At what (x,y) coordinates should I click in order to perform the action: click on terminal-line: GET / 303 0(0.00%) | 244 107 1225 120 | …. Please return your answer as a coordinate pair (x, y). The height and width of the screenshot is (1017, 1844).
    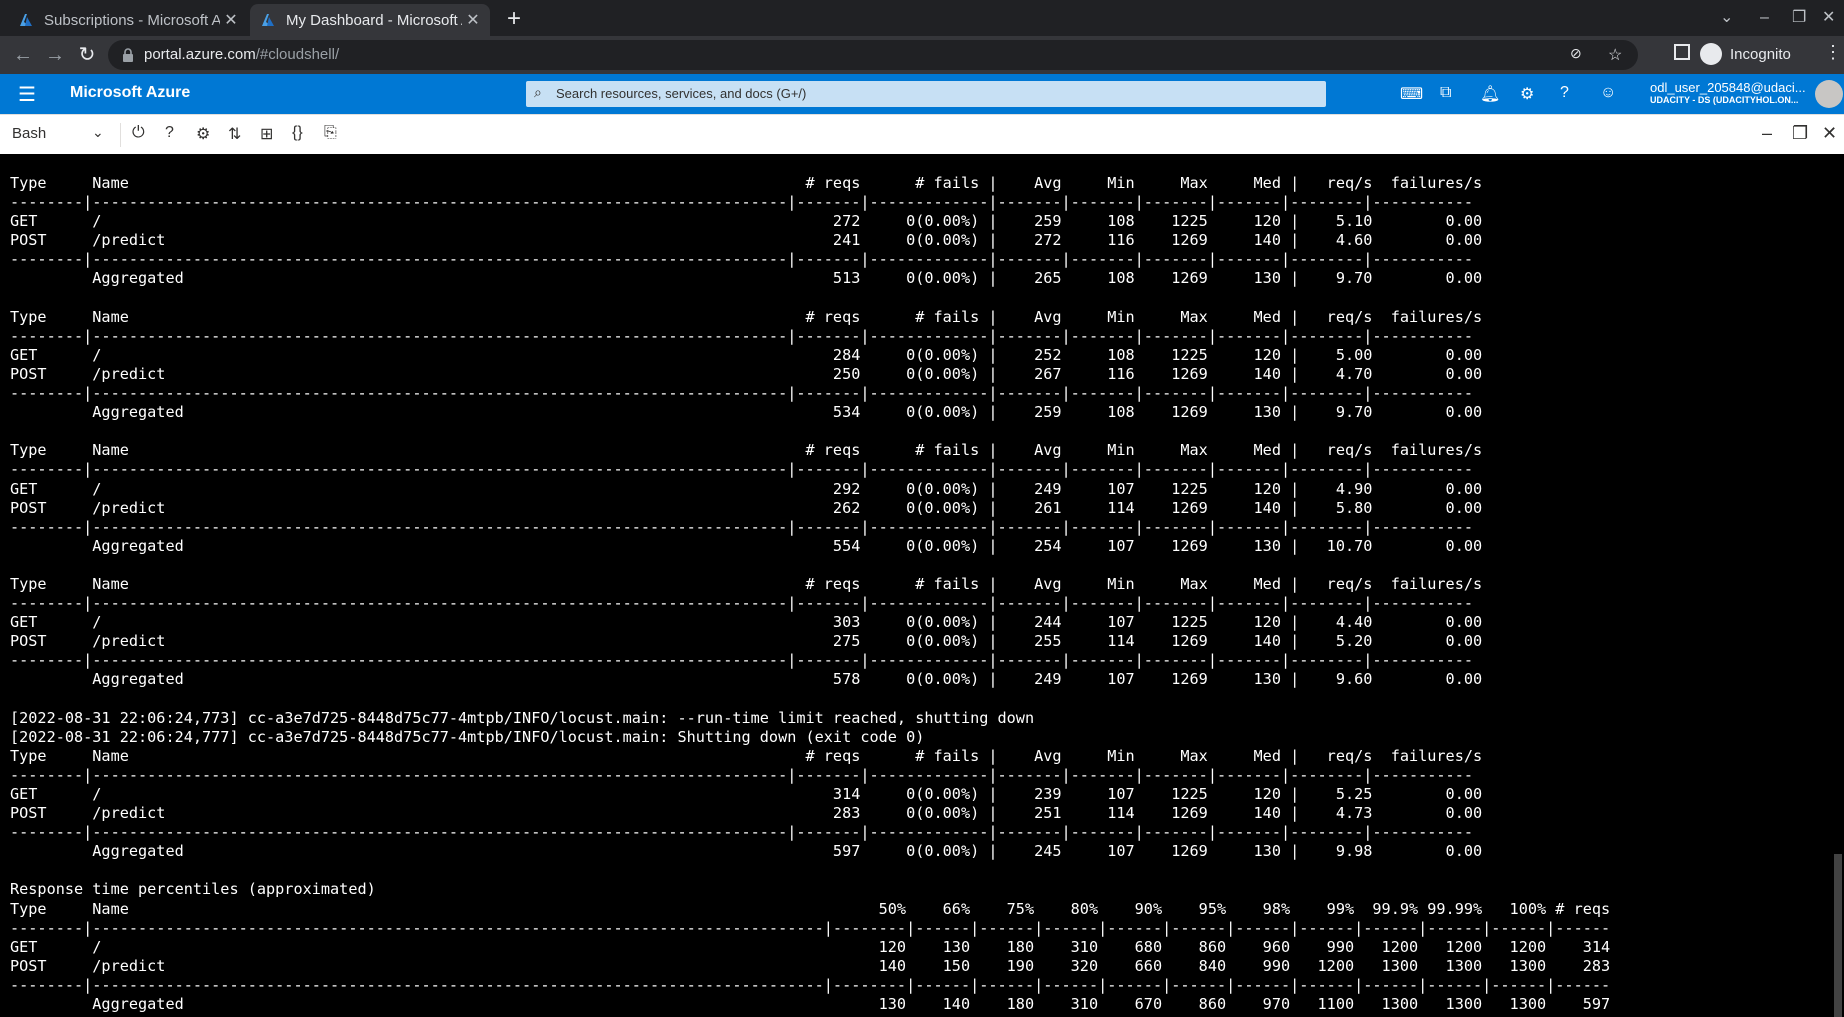
    Looking at the image, I should click on (746, 622).